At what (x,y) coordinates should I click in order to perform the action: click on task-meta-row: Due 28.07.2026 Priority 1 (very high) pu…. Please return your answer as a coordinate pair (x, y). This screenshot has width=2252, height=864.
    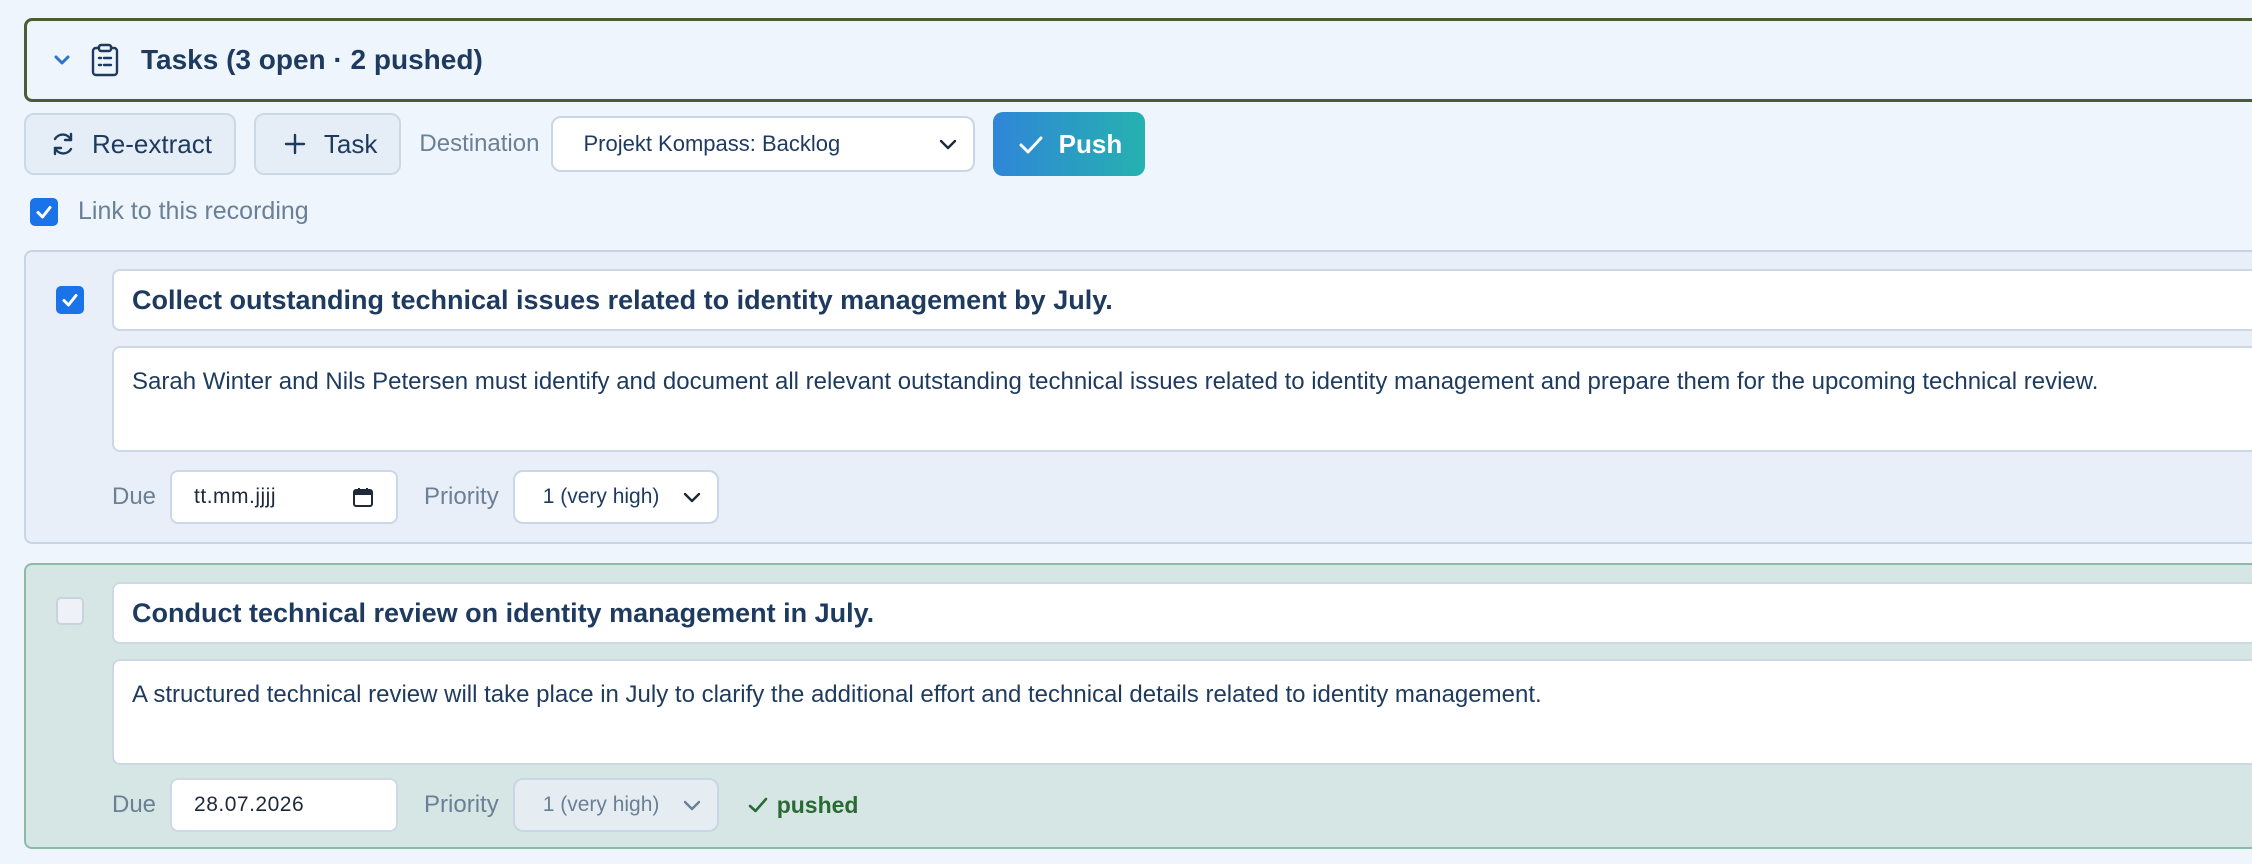
    Looking at the image, I should click on (485, 805).